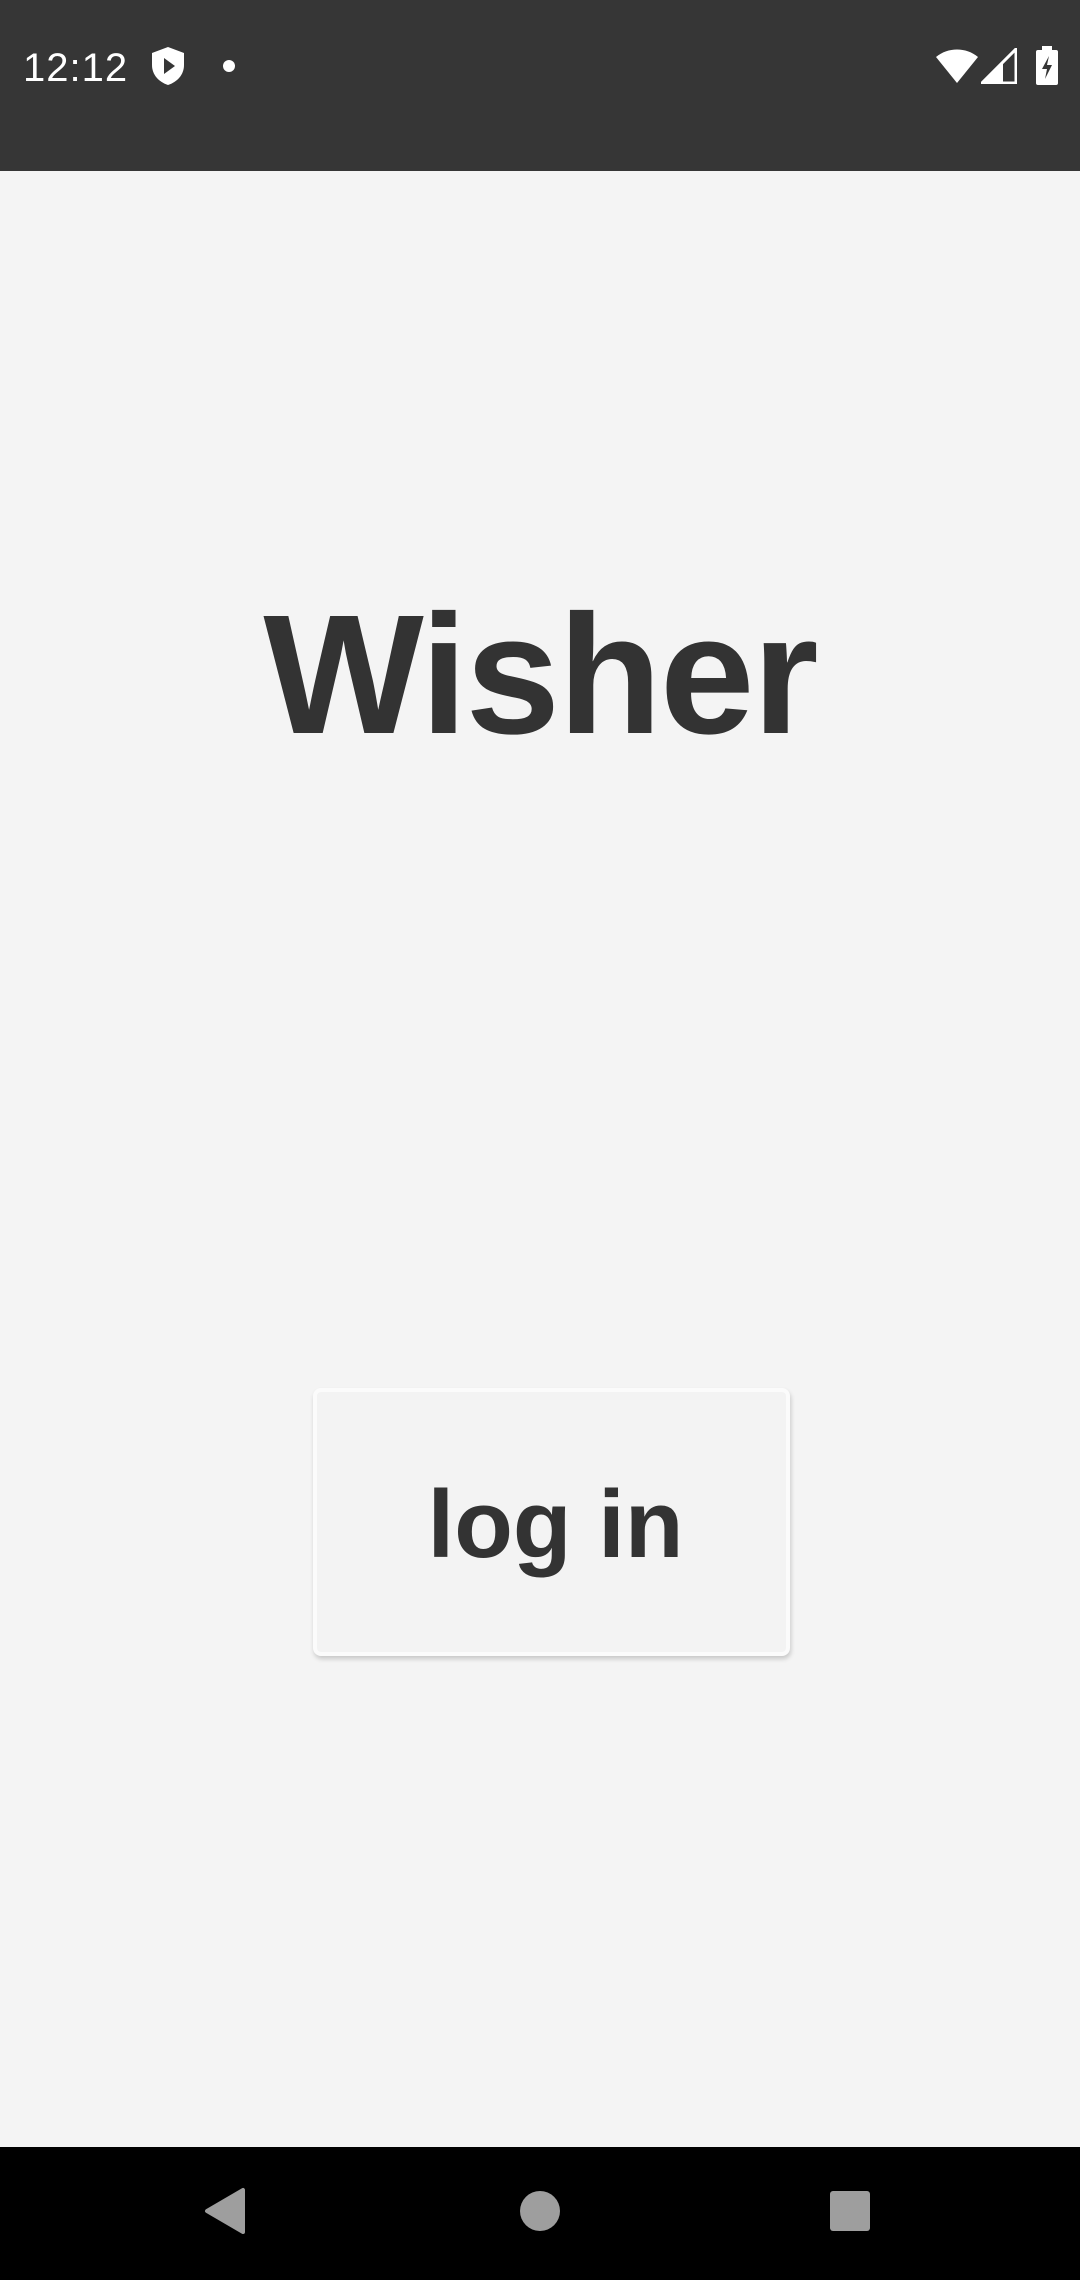 The height and width of the screenshot is (2280, 1080). I want to click on back-icon, so click(225, 2213).